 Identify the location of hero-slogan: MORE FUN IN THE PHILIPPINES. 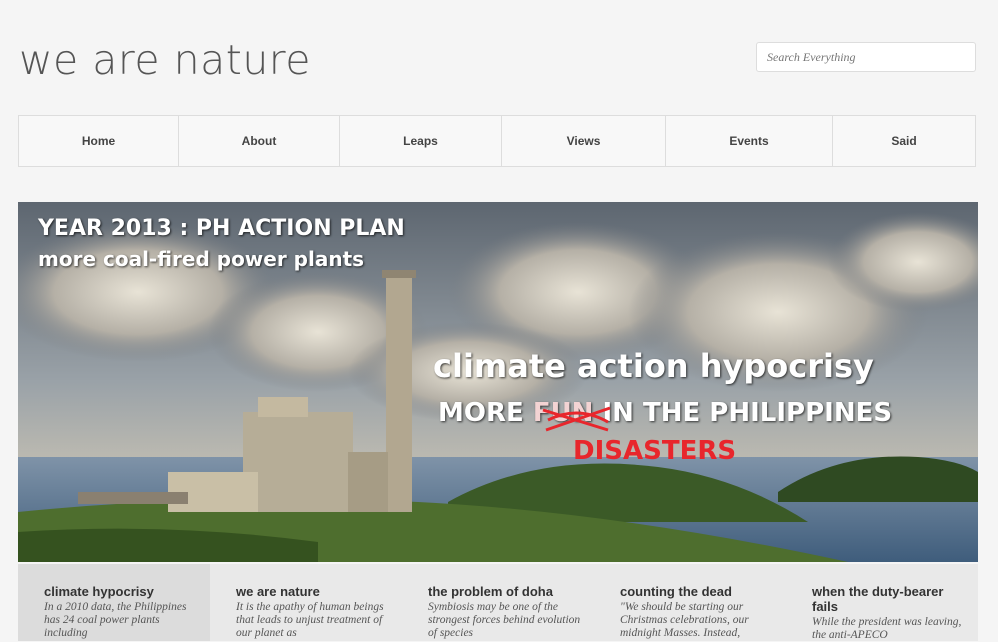
(665, 413).